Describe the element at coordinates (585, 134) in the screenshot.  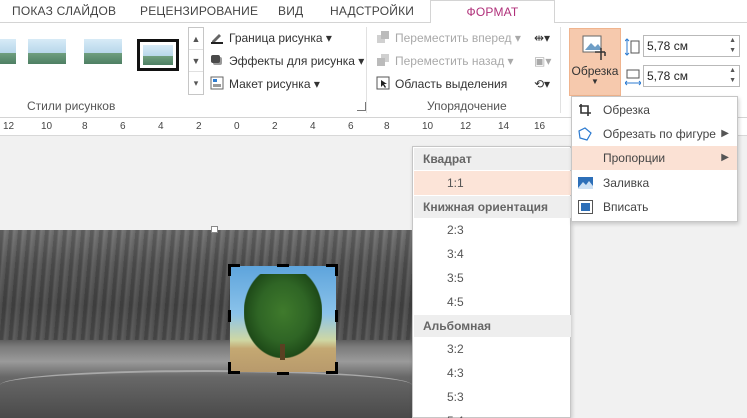
I see `shape-crop-icon` at that location.